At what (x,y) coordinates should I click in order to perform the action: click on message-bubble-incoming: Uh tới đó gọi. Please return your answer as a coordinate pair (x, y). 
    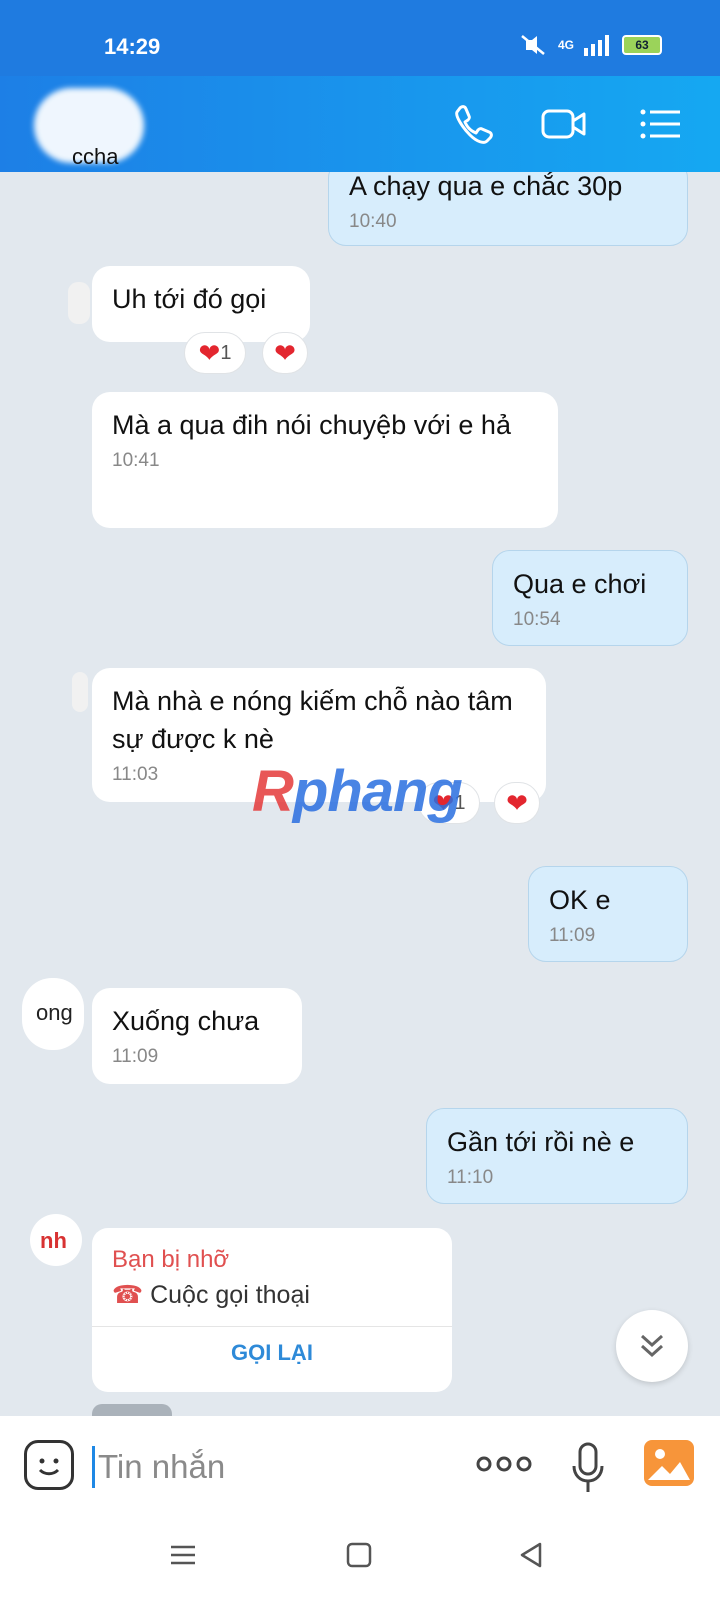
    Looking at the image, I should click on (201, 304).